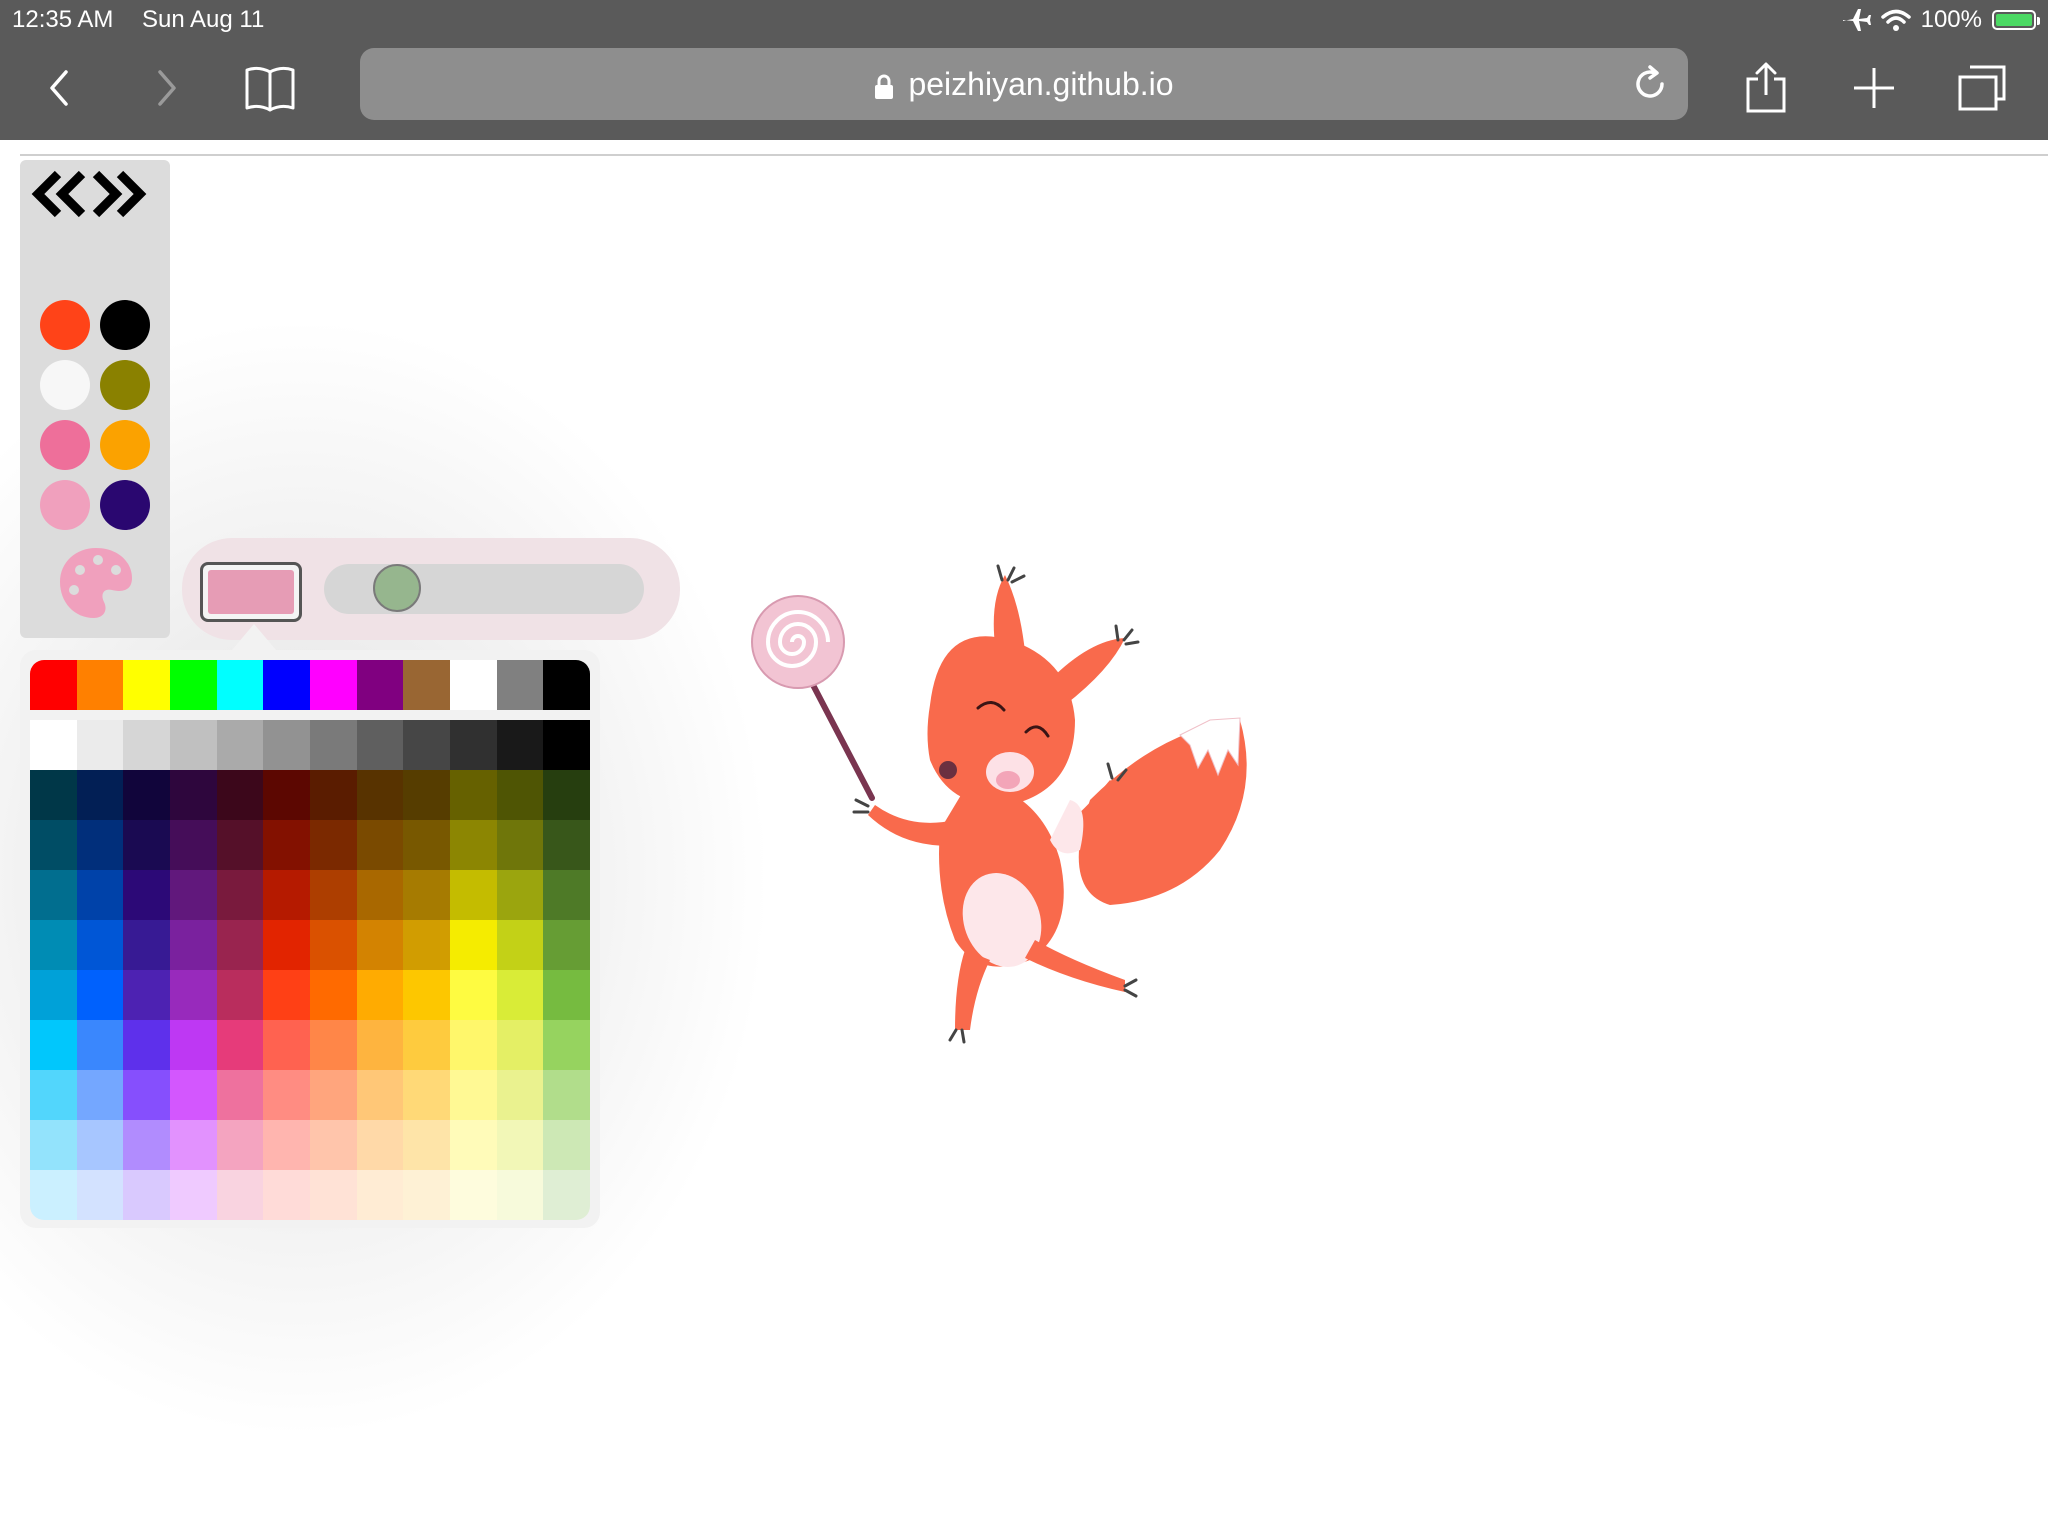 This screenshot has width=2048, height=1536. What do you see at coordinates (251, 592) in the screenshot?
I see `current-color-button` at bounding box center [251, 592].